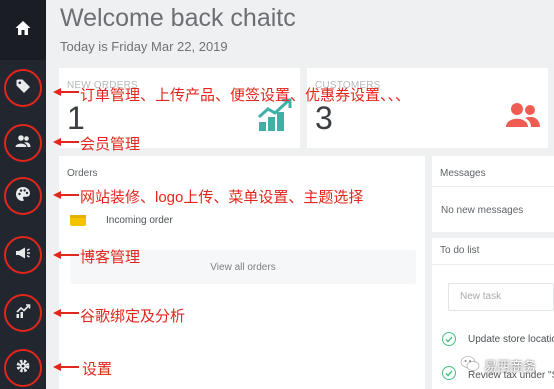 This screenshot has height=389, width=554. What do you see at coordinates (324, 118) in the screenshot?
I see `customers-count: 3` at bounding box center [324, 118].